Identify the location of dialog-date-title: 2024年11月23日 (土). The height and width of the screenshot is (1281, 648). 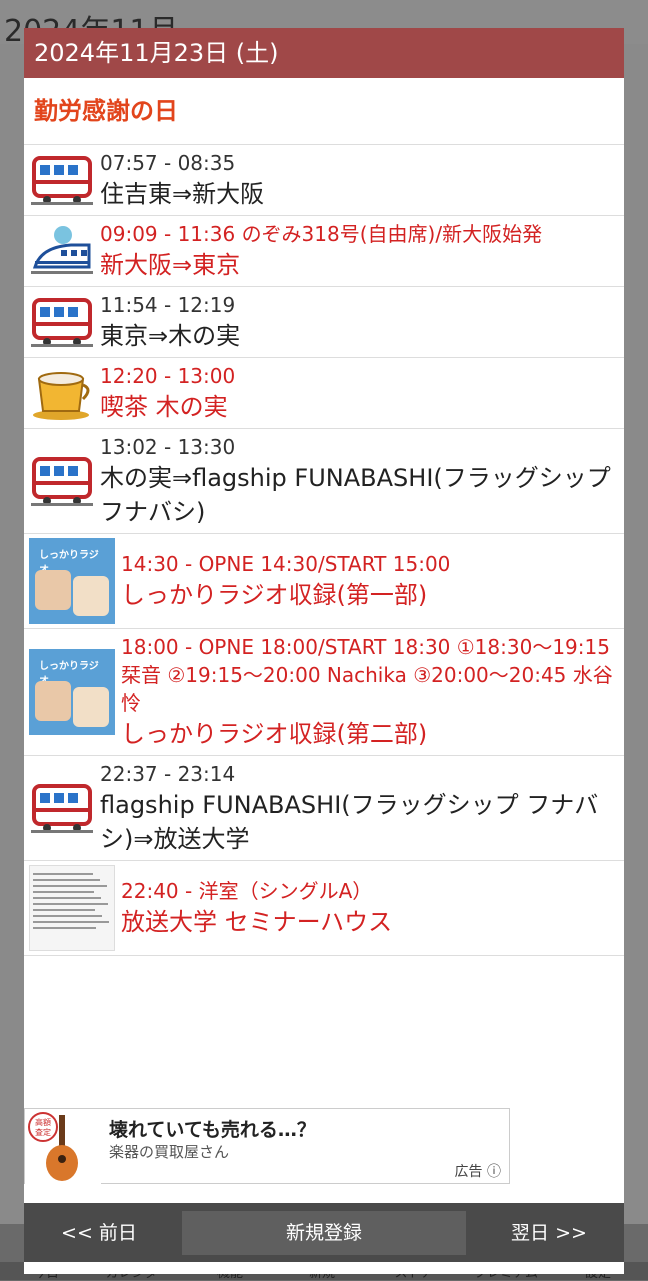
(324, 53).